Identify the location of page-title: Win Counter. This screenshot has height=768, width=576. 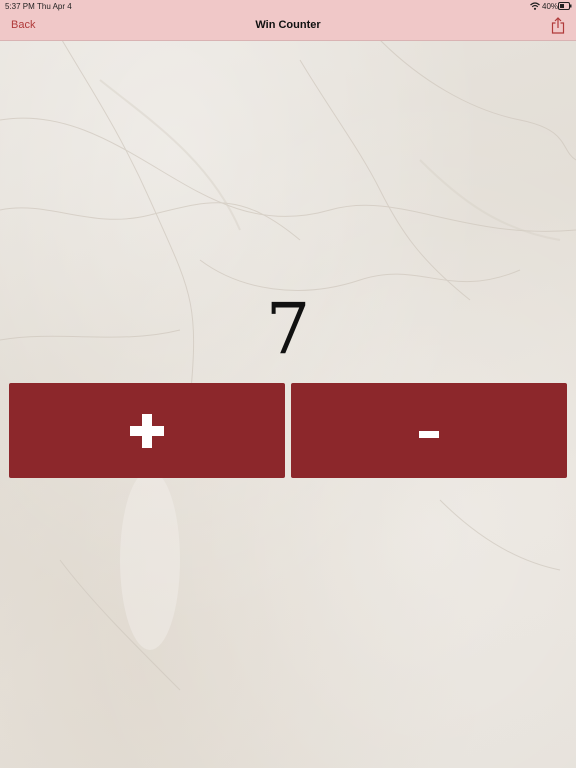
(288, 25).